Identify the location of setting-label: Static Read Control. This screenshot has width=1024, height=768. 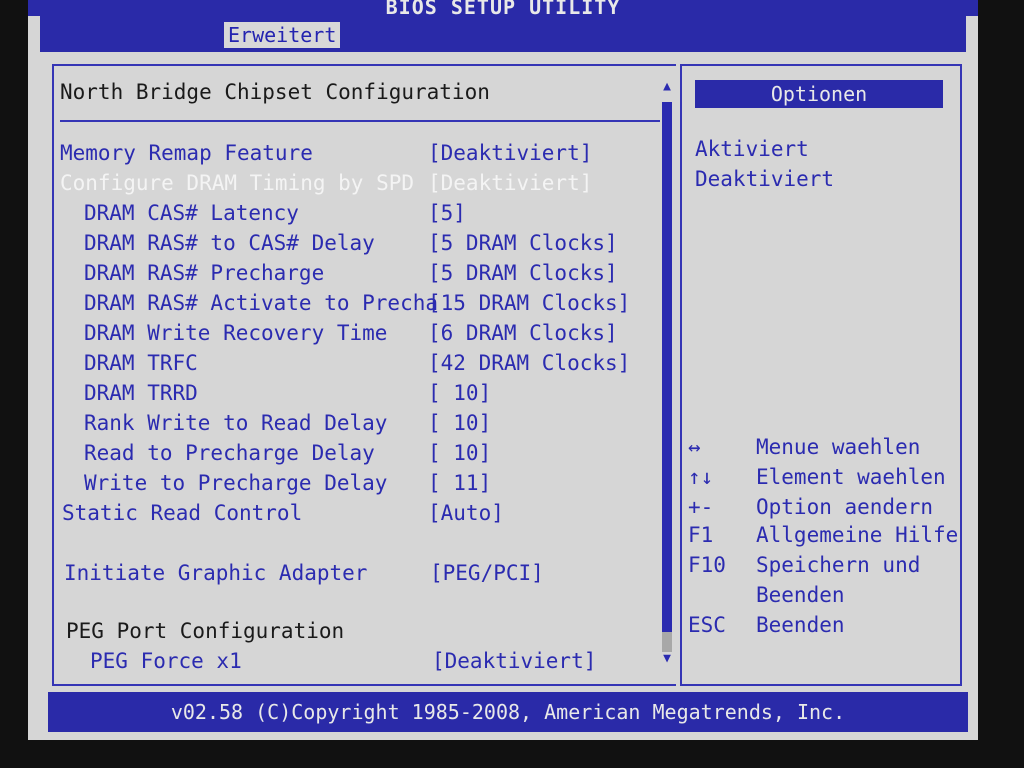
(182, 513).